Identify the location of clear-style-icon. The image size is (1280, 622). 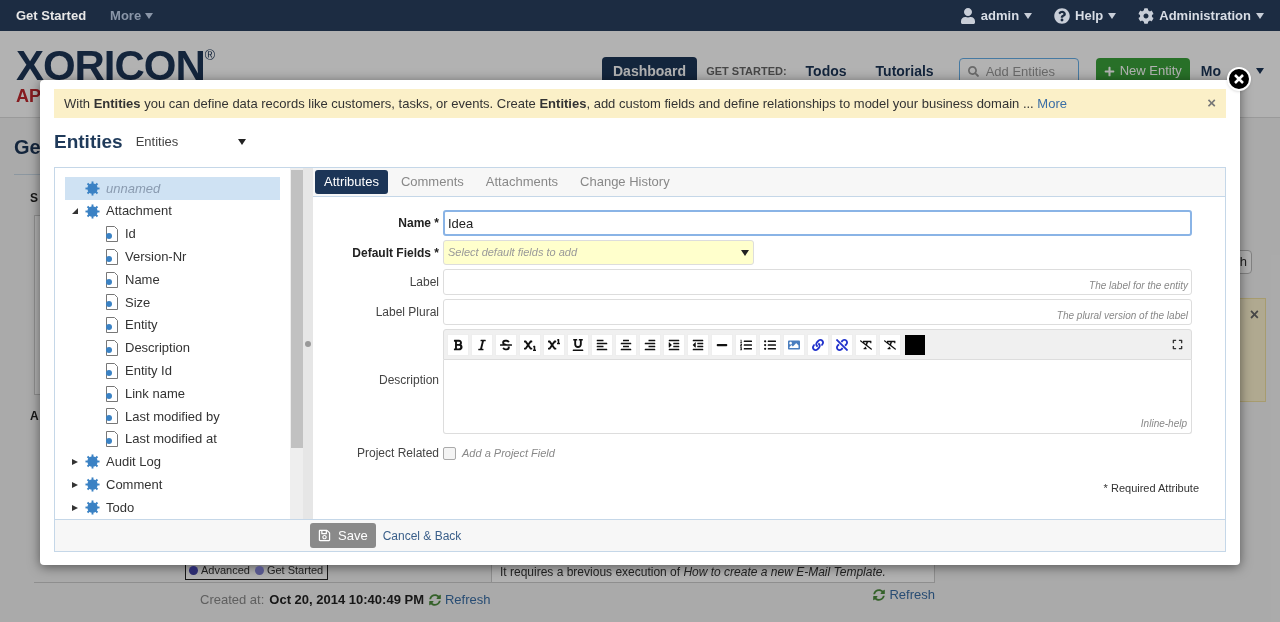
(890, 344).